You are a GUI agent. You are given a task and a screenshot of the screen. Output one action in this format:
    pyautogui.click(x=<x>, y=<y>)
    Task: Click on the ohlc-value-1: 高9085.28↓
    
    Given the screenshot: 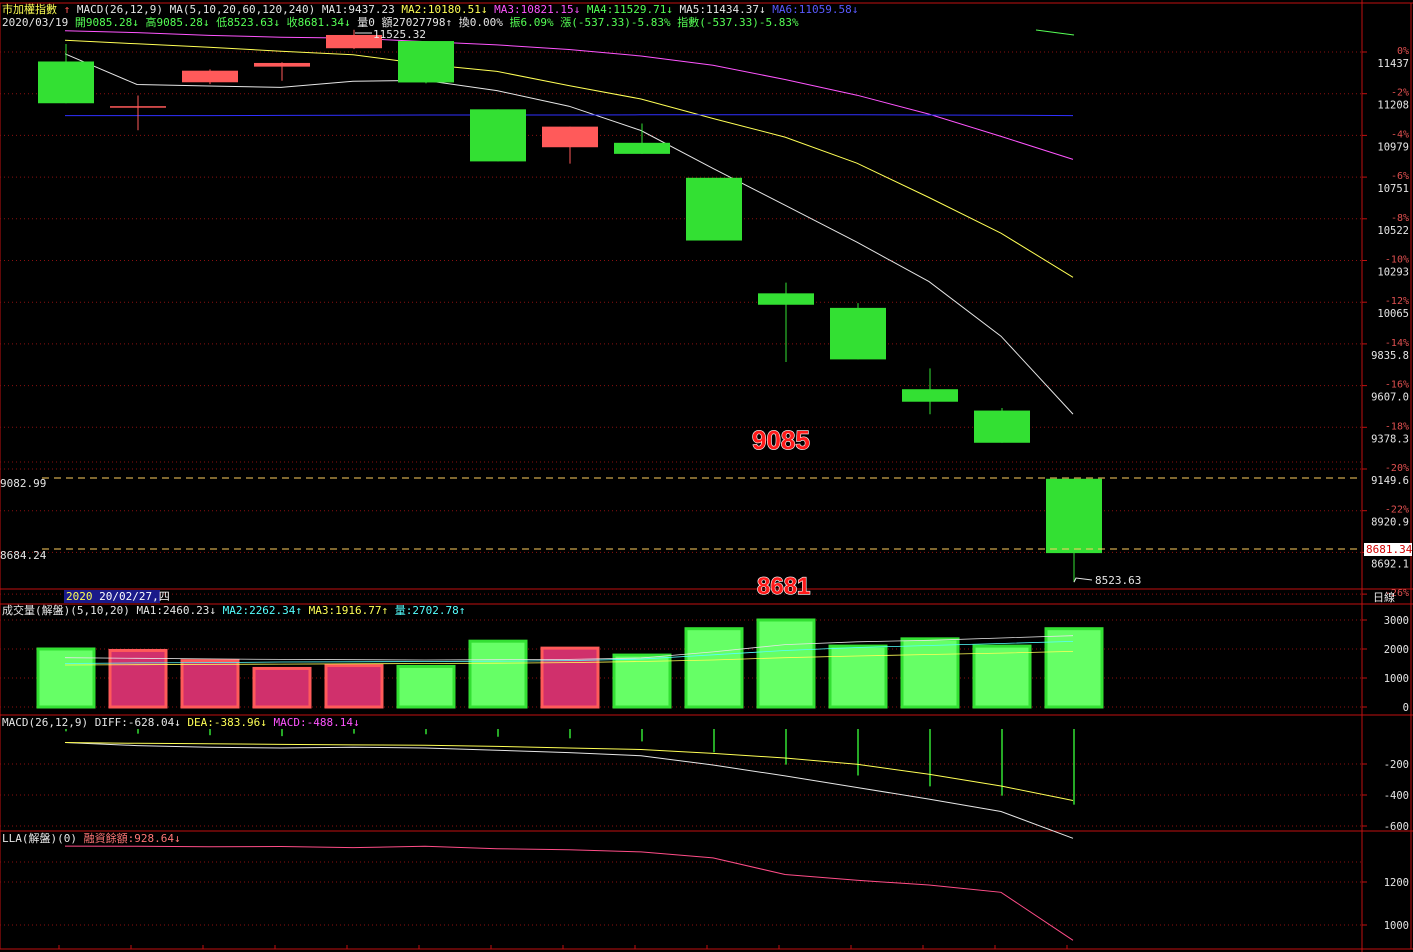 What is the action you would take?
    pyautogui.click(x=174, y=22)
    